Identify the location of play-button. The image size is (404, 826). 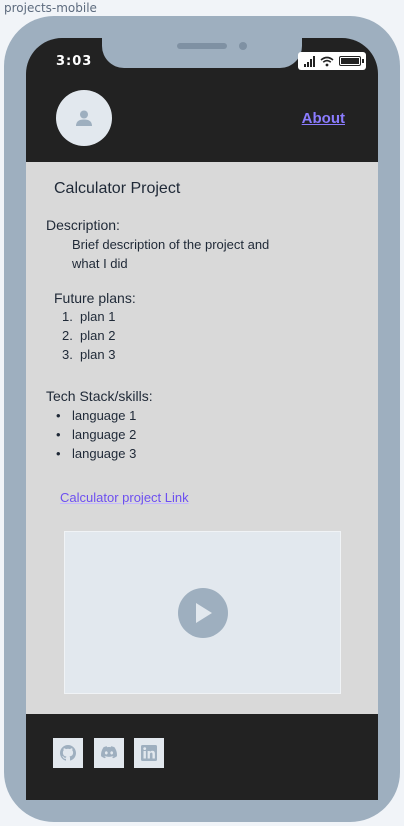
(202, 612).